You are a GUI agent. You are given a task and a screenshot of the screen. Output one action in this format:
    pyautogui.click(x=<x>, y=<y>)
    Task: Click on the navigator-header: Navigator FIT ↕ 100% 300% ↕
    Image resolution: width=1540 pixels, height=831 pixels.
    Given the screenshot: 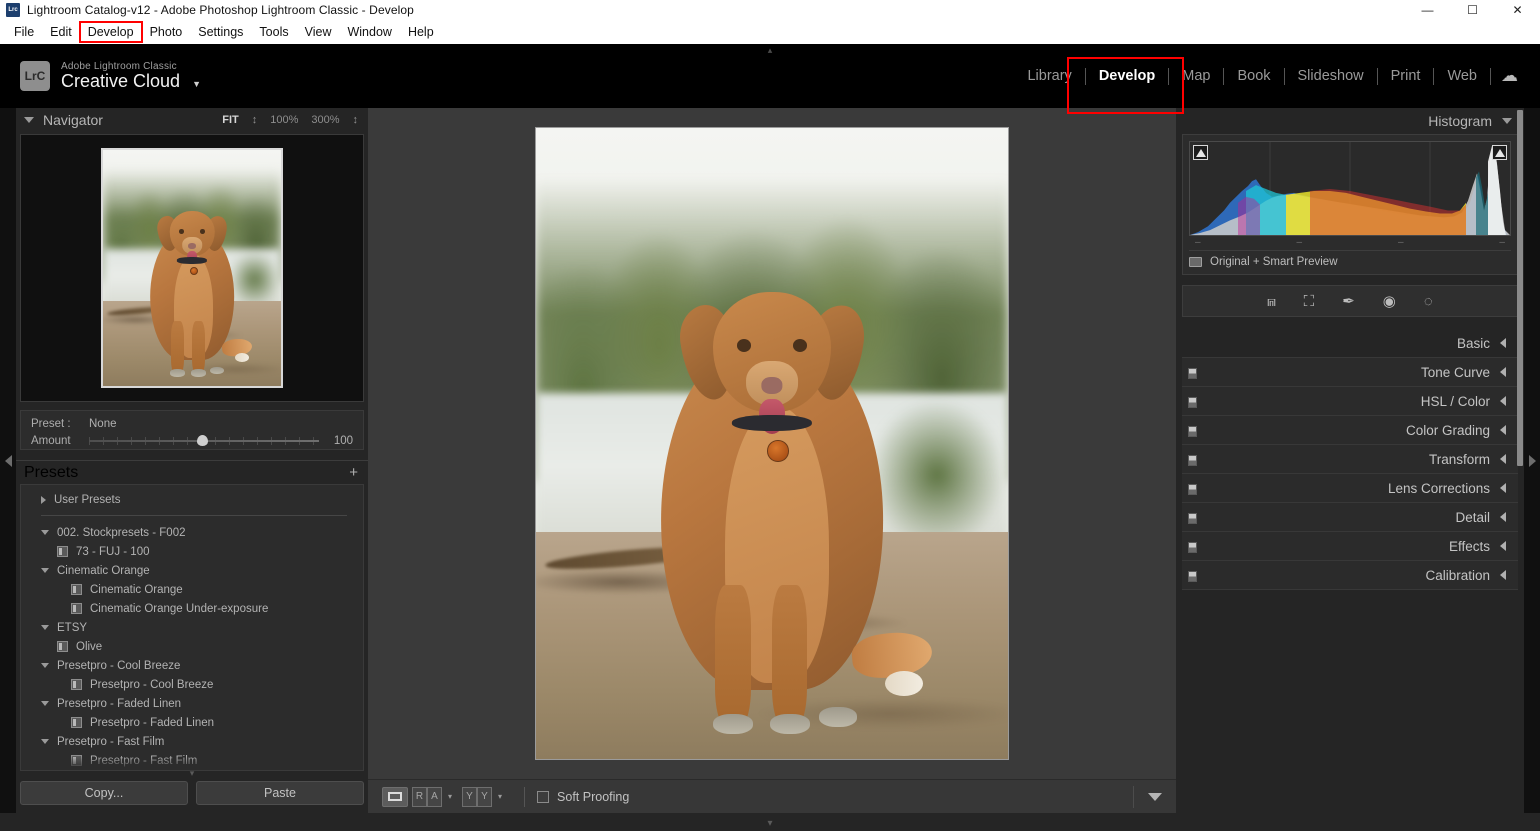 What is the action you would take?
    pyautogui.click(x=192, y=120)
    